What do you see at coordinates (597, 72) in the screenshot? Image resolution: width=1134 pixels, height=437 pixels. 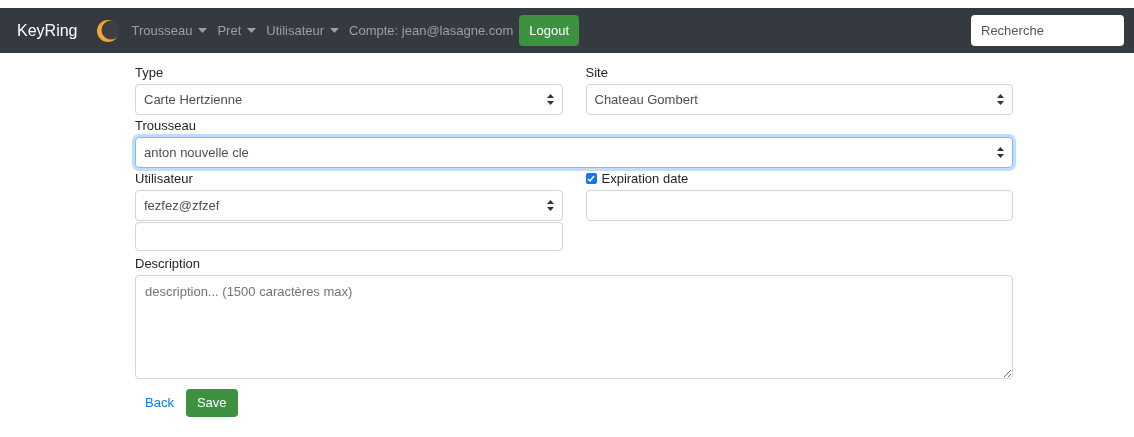 I see `field-label: Site` at bounding box center [597, 72].